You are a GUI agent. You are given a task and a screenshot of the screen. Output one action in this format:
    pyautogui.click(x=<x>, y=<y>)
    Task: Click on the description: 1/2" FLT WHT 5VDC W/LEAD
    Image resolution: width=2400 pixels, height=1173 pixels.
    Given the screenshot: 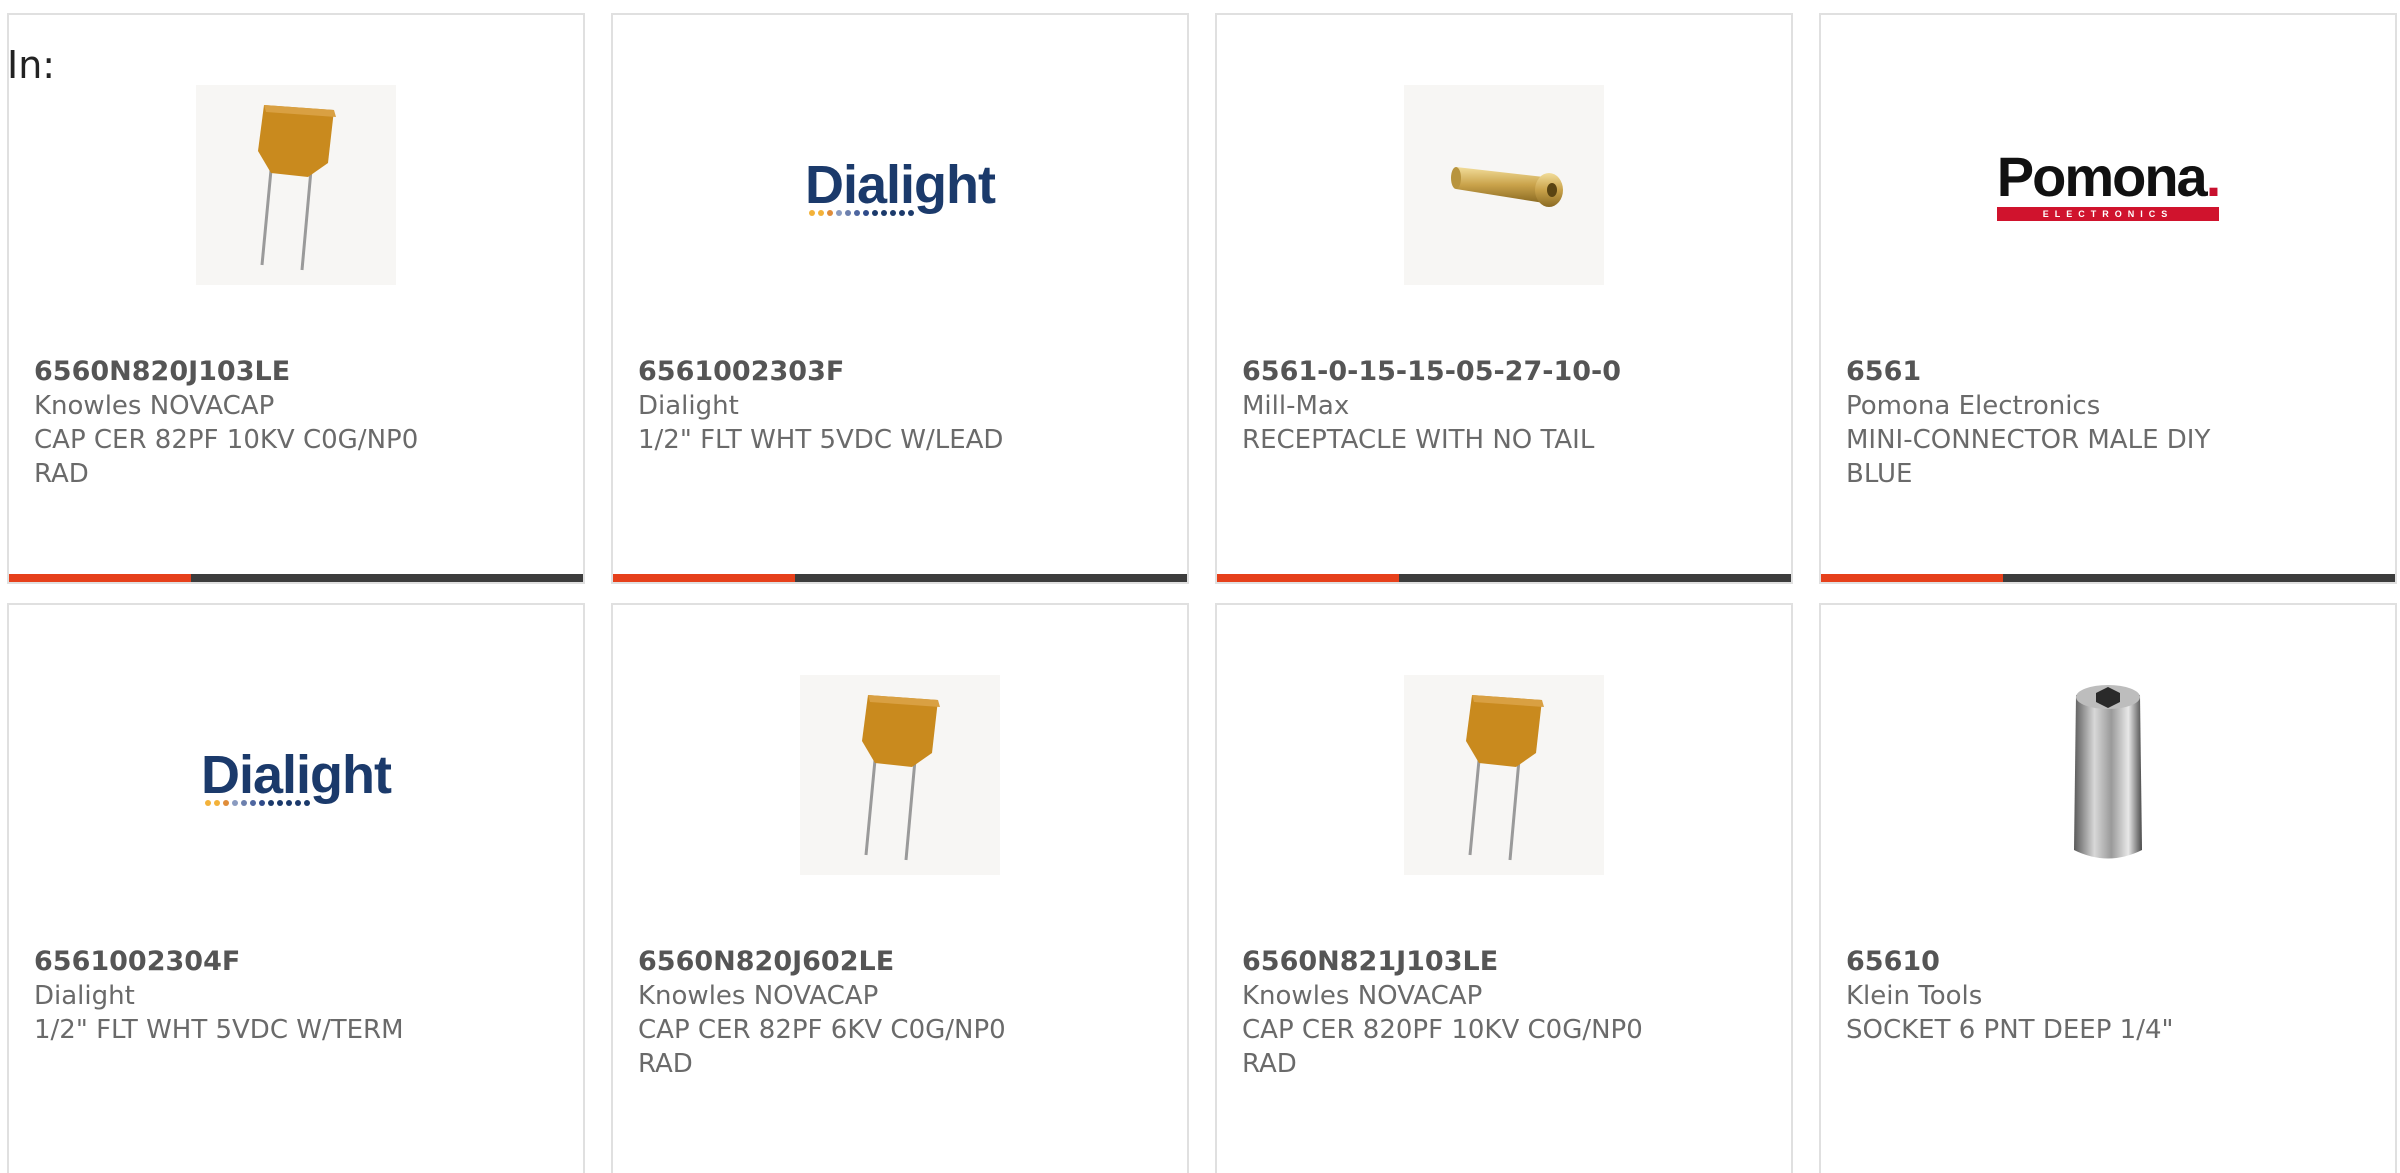 What is the action you would take?
    pyautogui.click(x=821, y=440)
    